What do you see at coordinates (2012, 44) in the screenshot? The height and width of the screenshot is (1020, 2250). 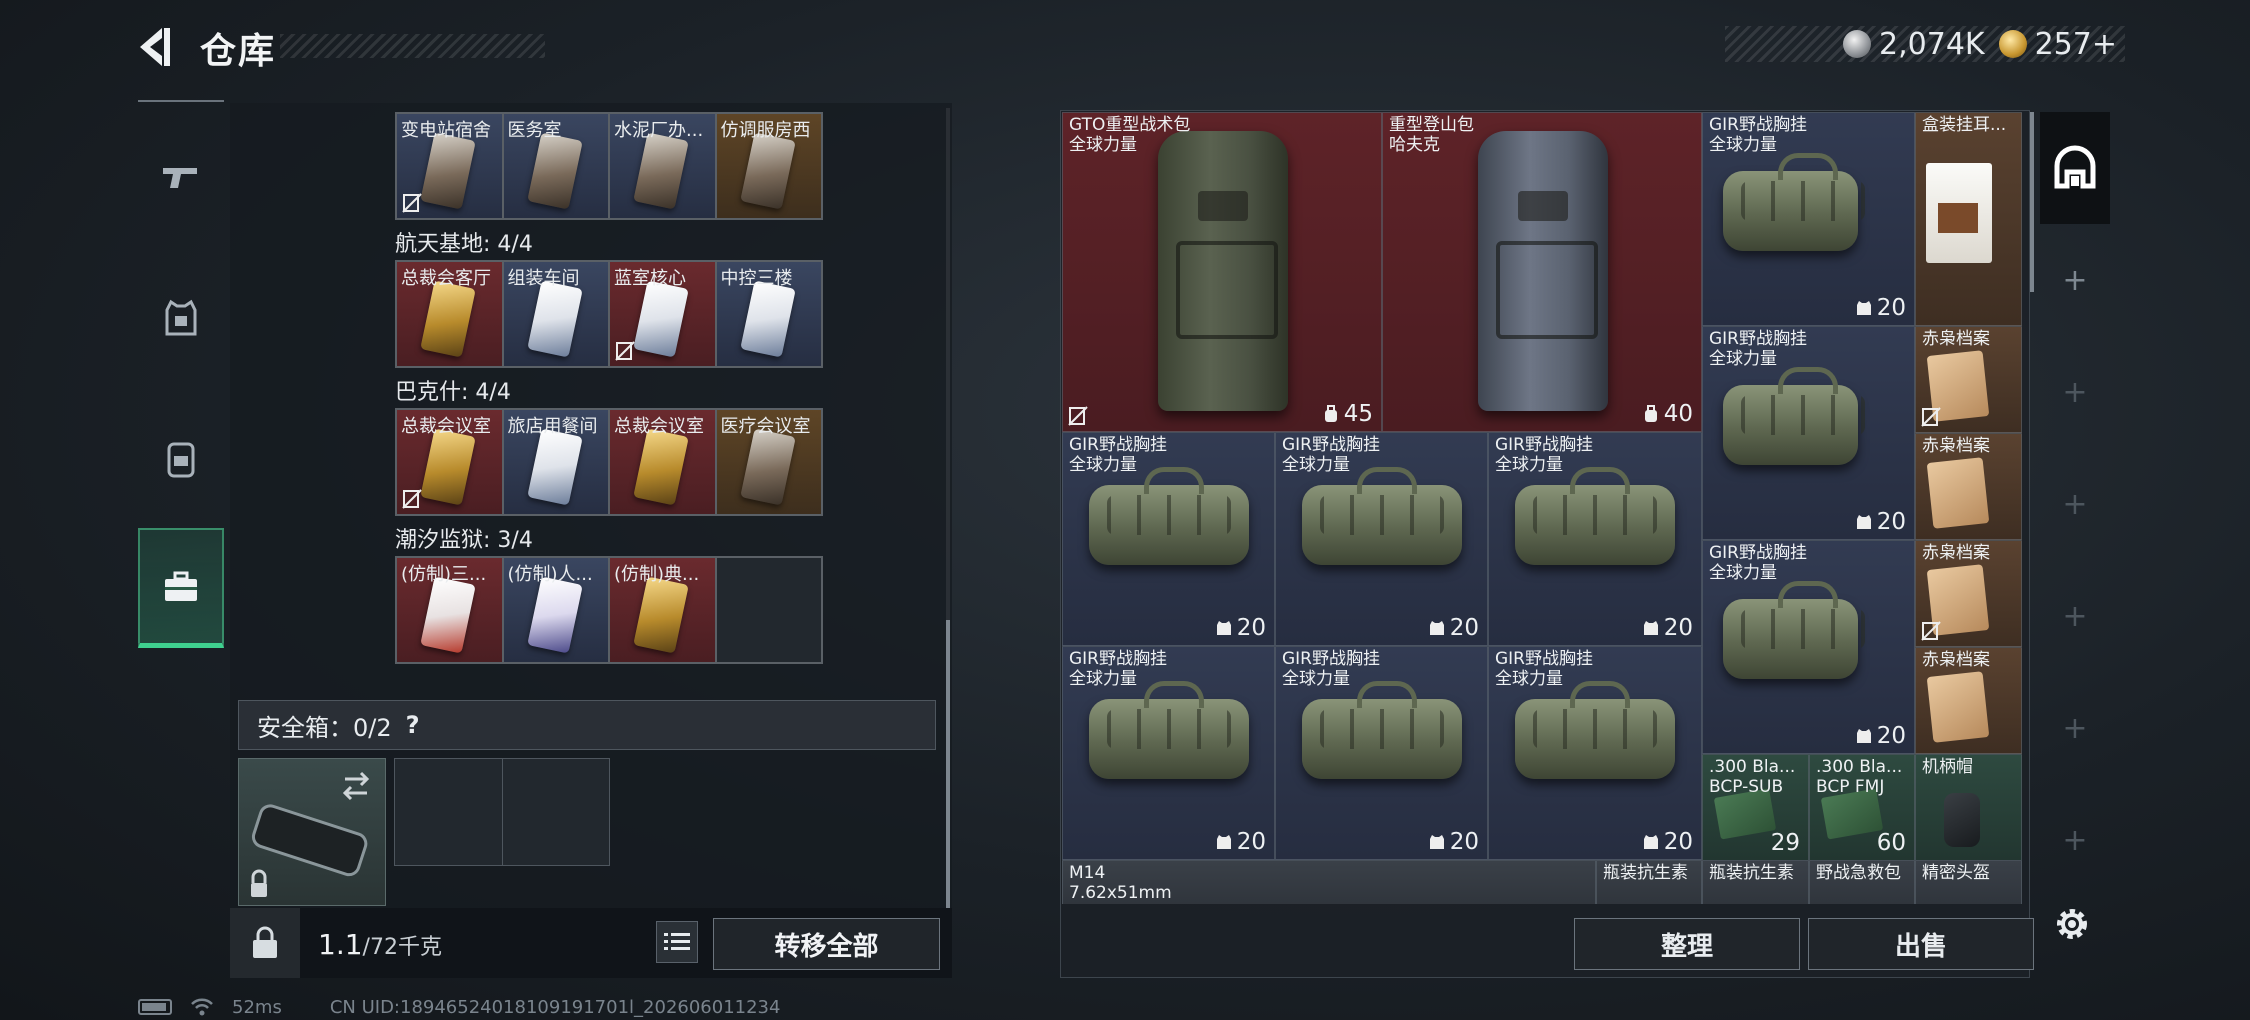 I see `gold-coin-icon` at bounding box center [2012, 44].